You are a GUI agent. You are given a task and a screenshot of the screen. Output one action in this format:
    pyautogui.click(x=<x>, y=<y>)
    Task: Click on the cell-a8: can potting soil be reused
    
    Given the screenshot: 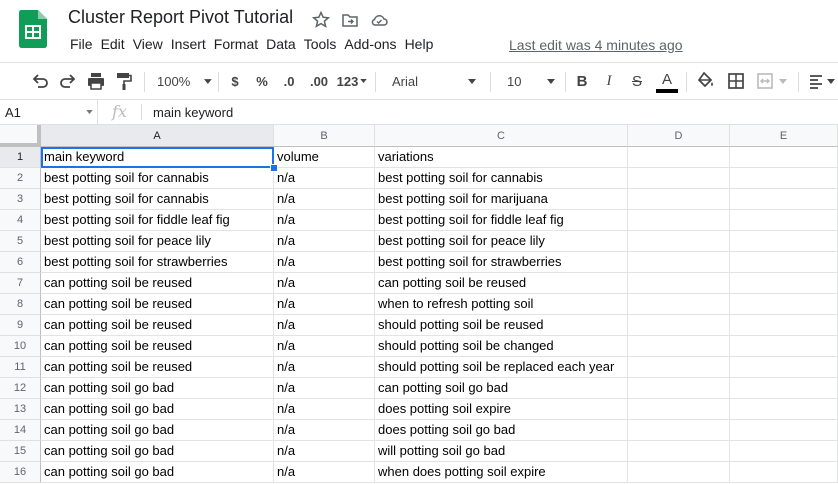 What is the action you would take?
    pyautogui.click(x=157, y=304)
    